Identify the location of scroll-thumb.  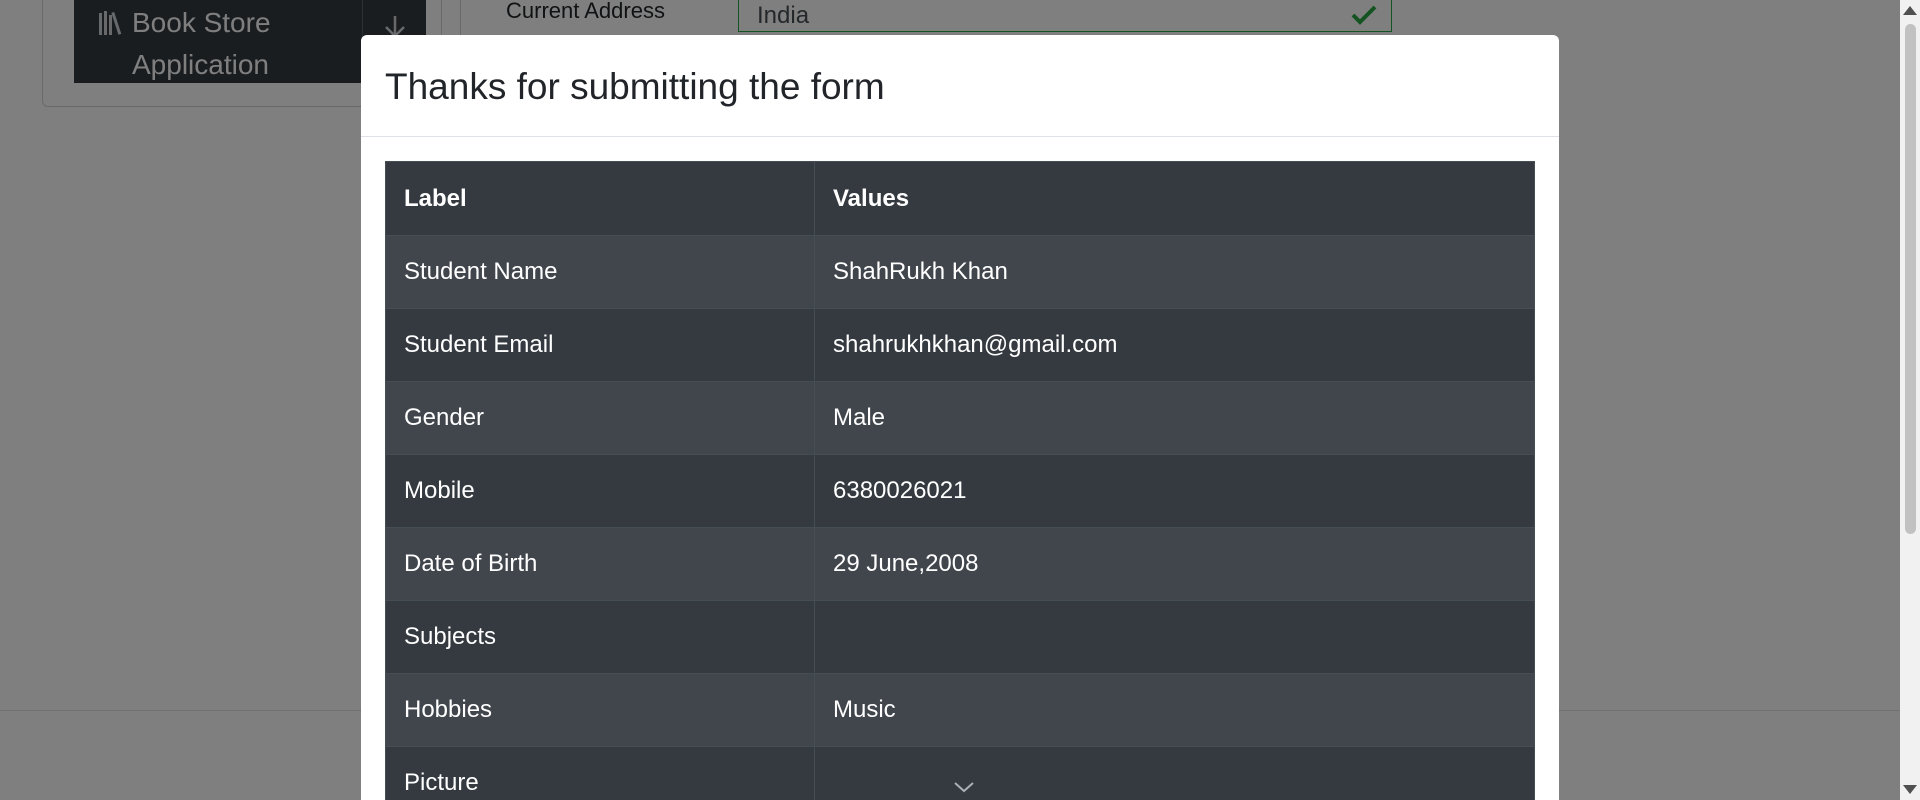
(1910, 279).